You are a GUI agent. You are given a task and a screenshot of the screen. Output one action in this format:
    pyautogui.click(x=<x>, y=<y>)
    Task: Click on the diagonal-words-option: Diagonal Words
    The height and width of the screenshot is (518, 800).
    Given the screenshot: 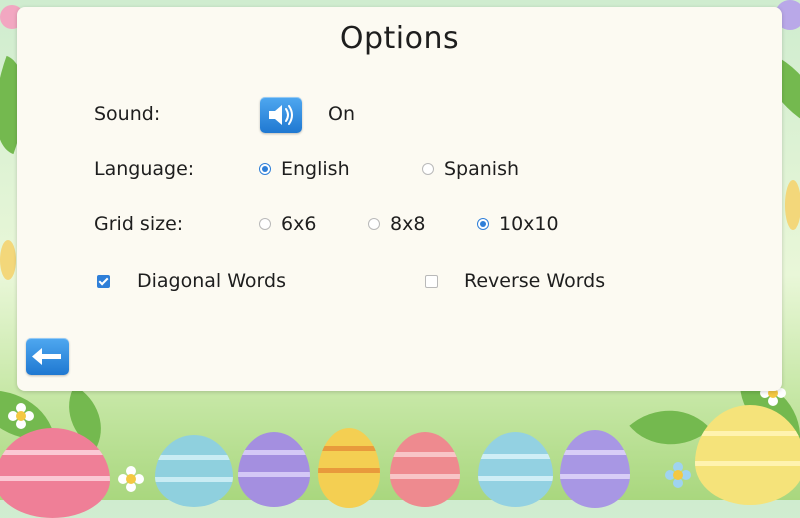 What is the action you would take?
    pyautogui.click(x=191, y=281)
    